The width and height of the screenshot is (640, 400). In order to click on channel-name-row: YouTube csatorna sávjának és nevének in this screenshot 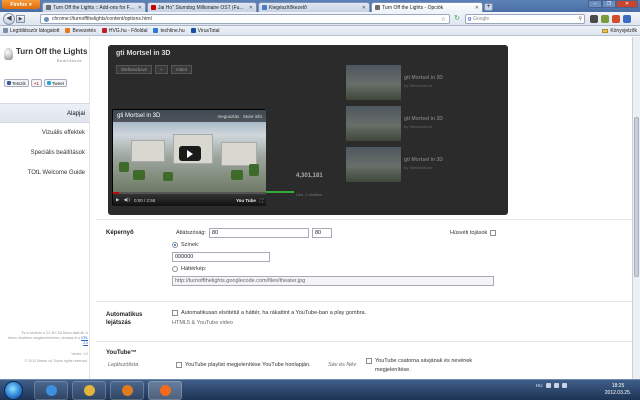, I will do `click(419, 361)`.